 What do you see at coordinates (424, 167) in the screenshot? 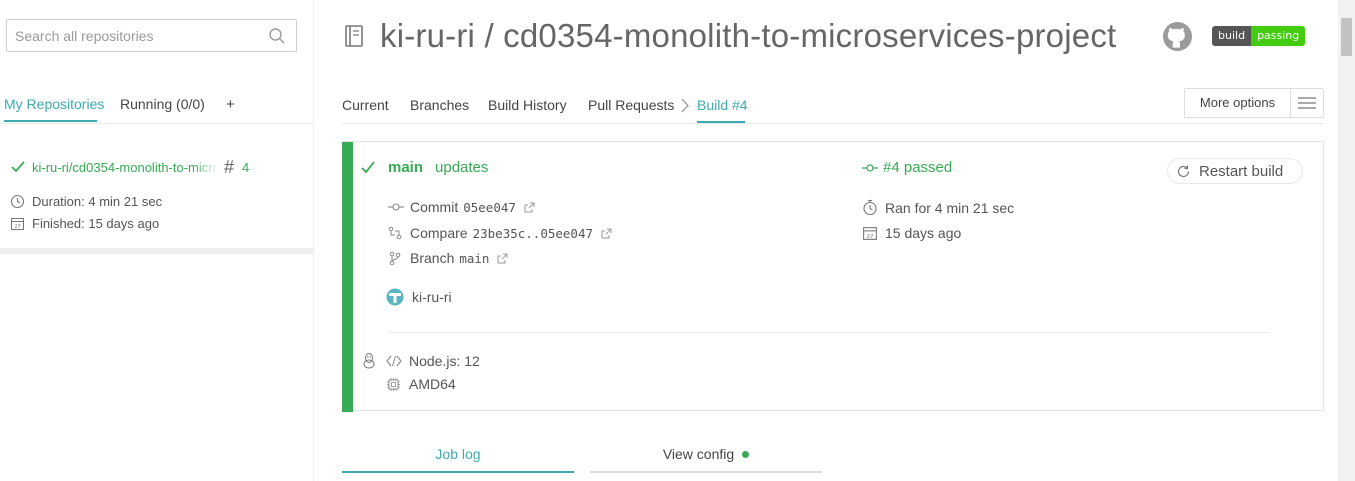
I see `build-branch-row: main updates` at bounding box center [424, 167].